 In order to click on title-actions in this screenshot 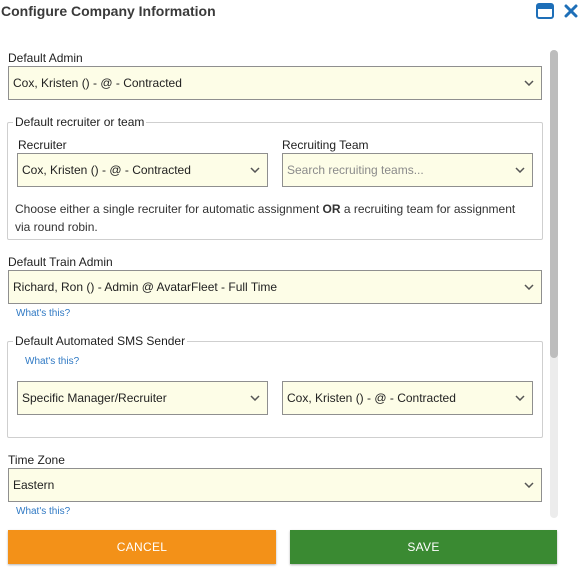, I will do `click(557, 11)`.